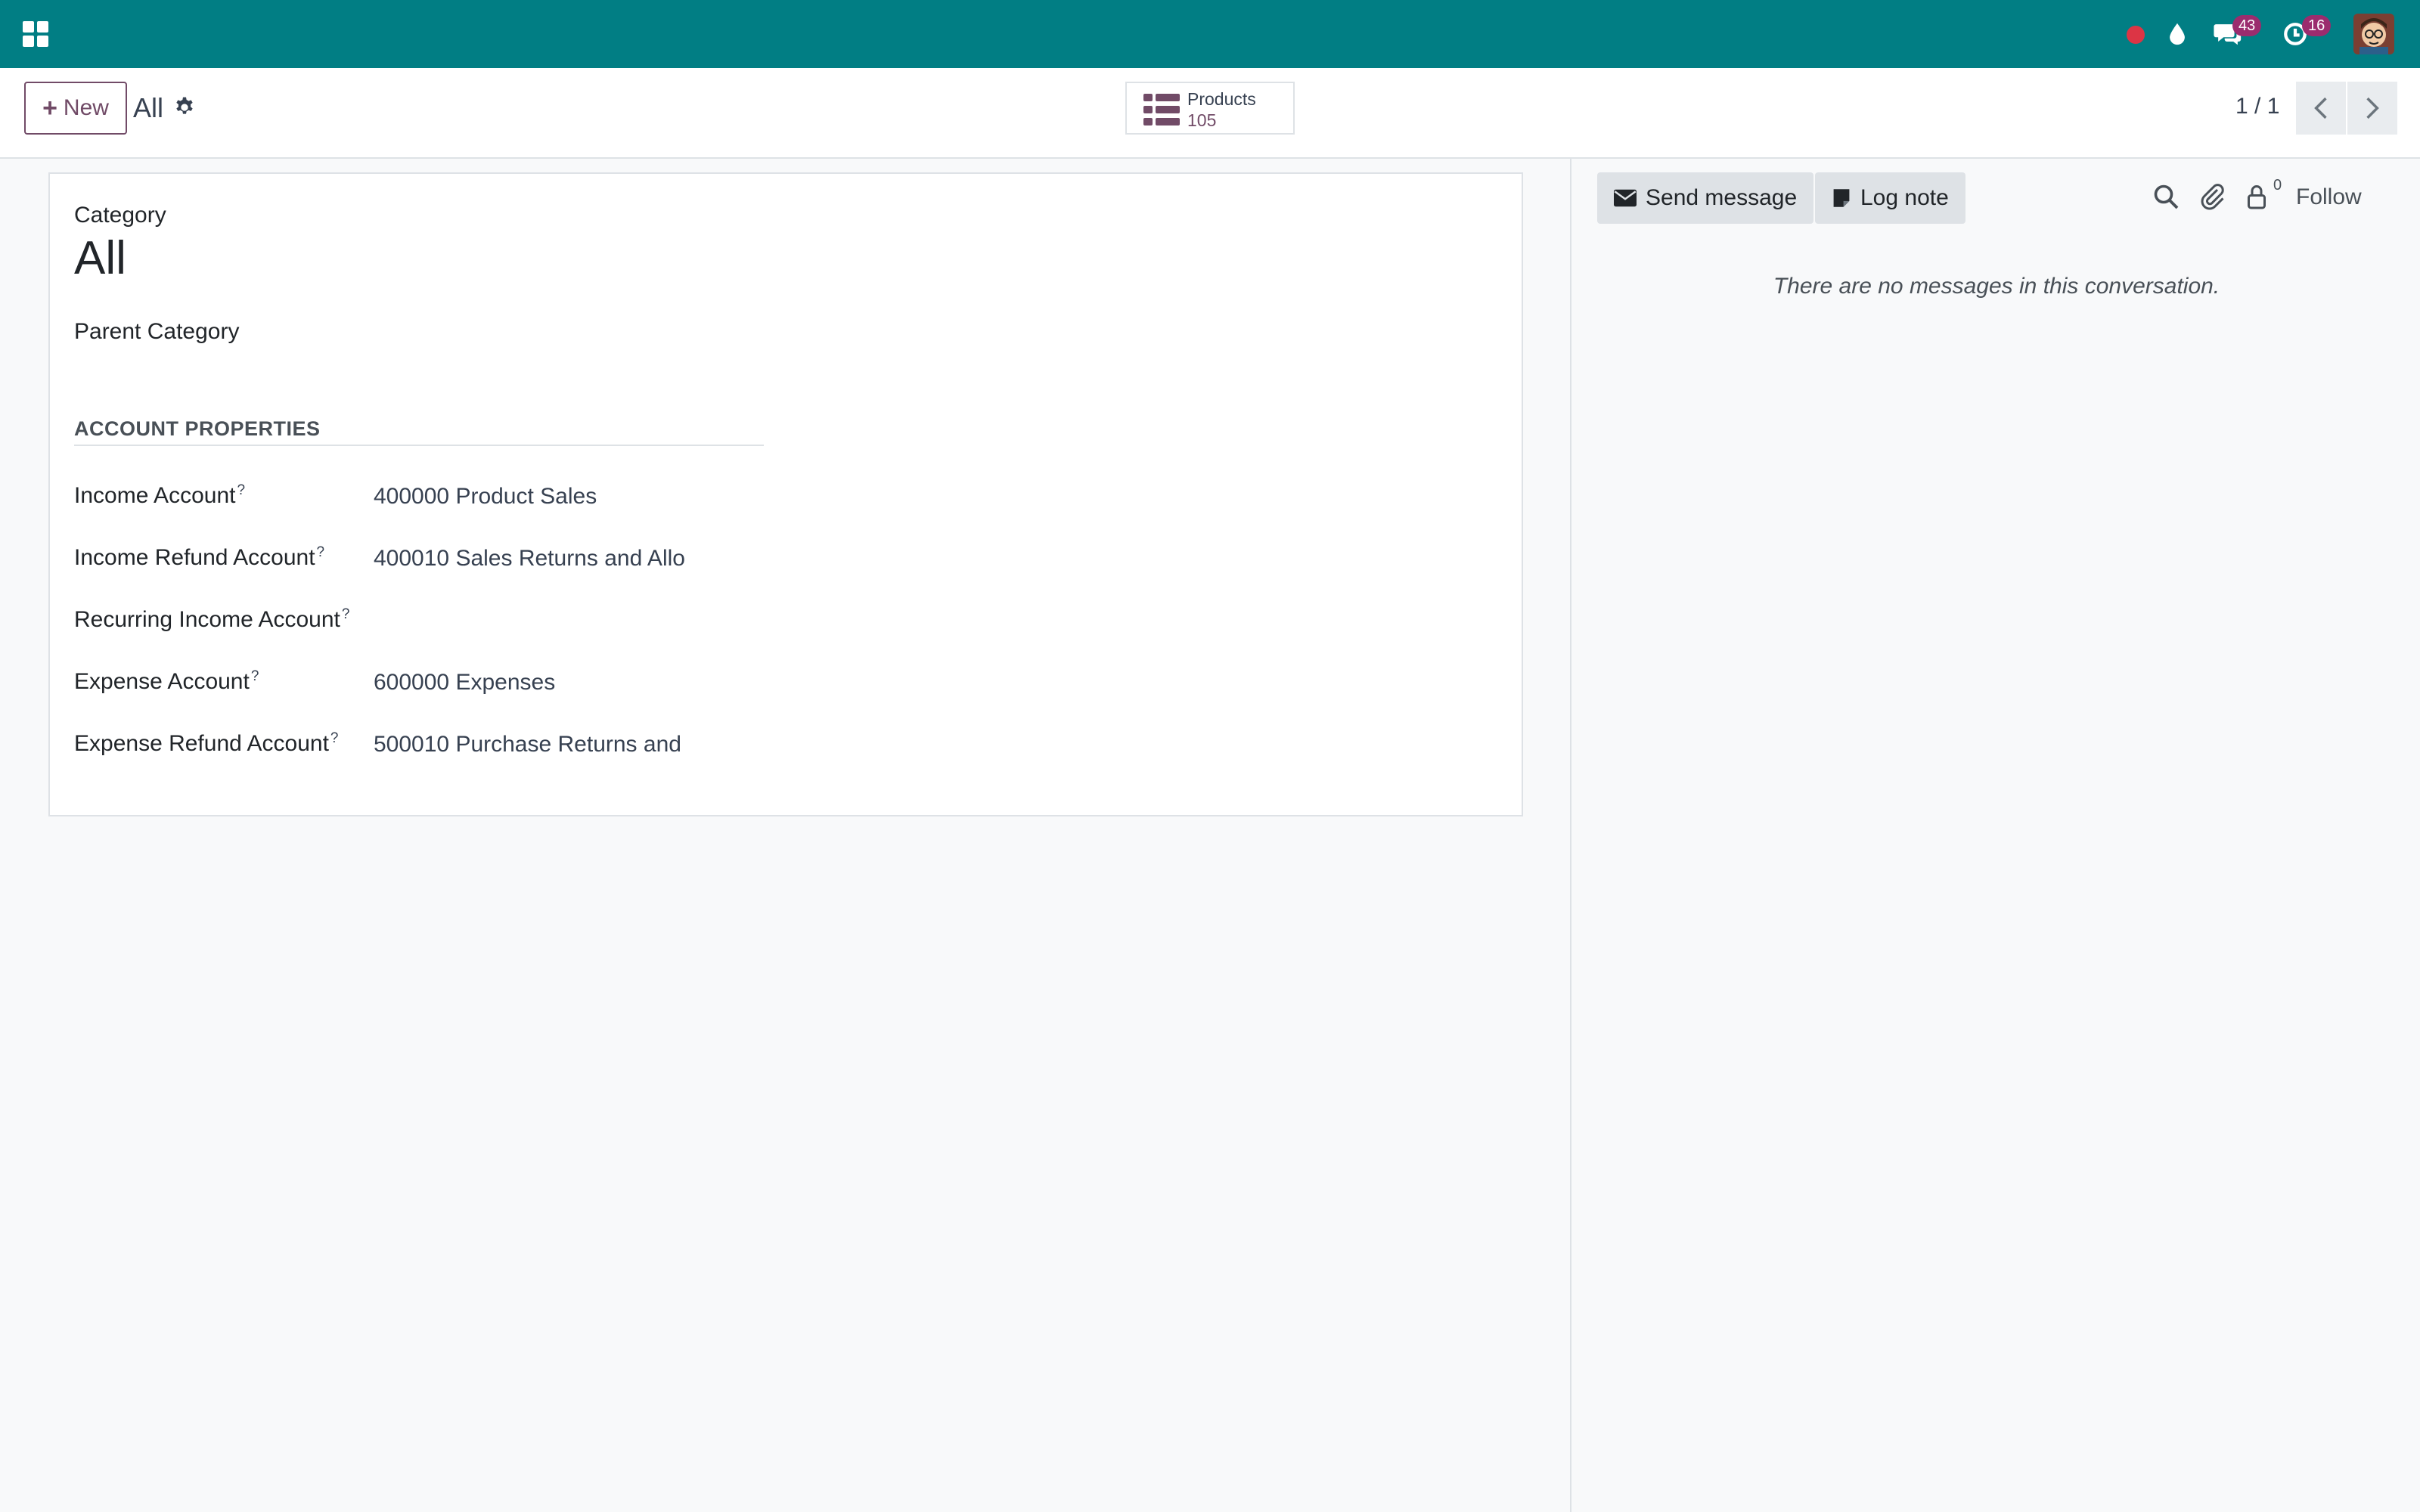 This screenshot has height=1512, width=2420. I want to click on chevron-right-icon, so click(2372, 108).